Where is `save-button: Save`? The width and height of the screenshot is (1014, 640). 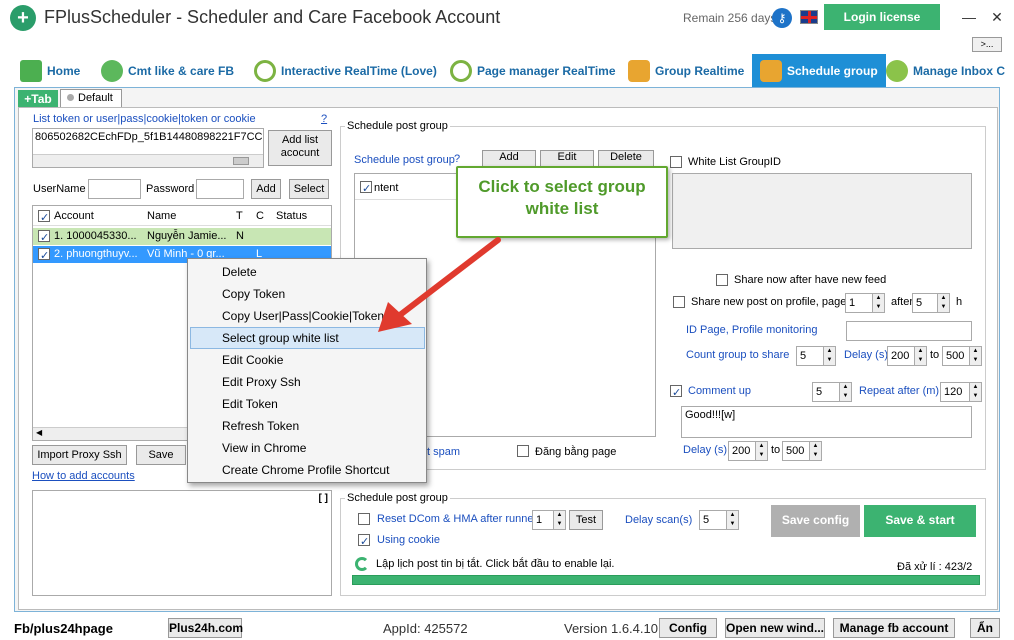 save-button: Save is located at coordinates (161, 455).